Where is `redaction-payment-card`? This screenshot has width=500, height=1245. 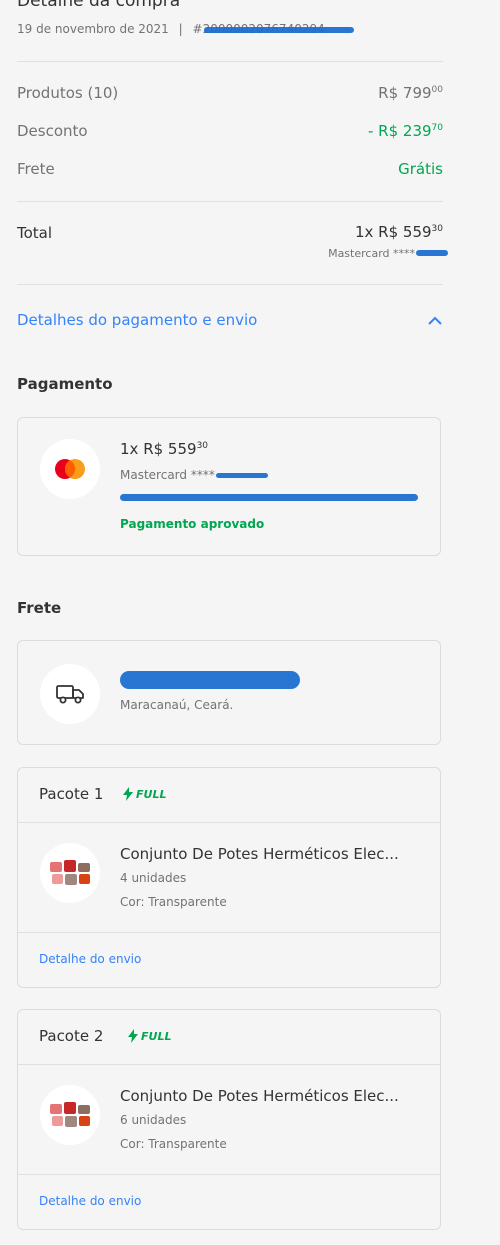
redaction-payment-card is located at coordinates (242, 475).